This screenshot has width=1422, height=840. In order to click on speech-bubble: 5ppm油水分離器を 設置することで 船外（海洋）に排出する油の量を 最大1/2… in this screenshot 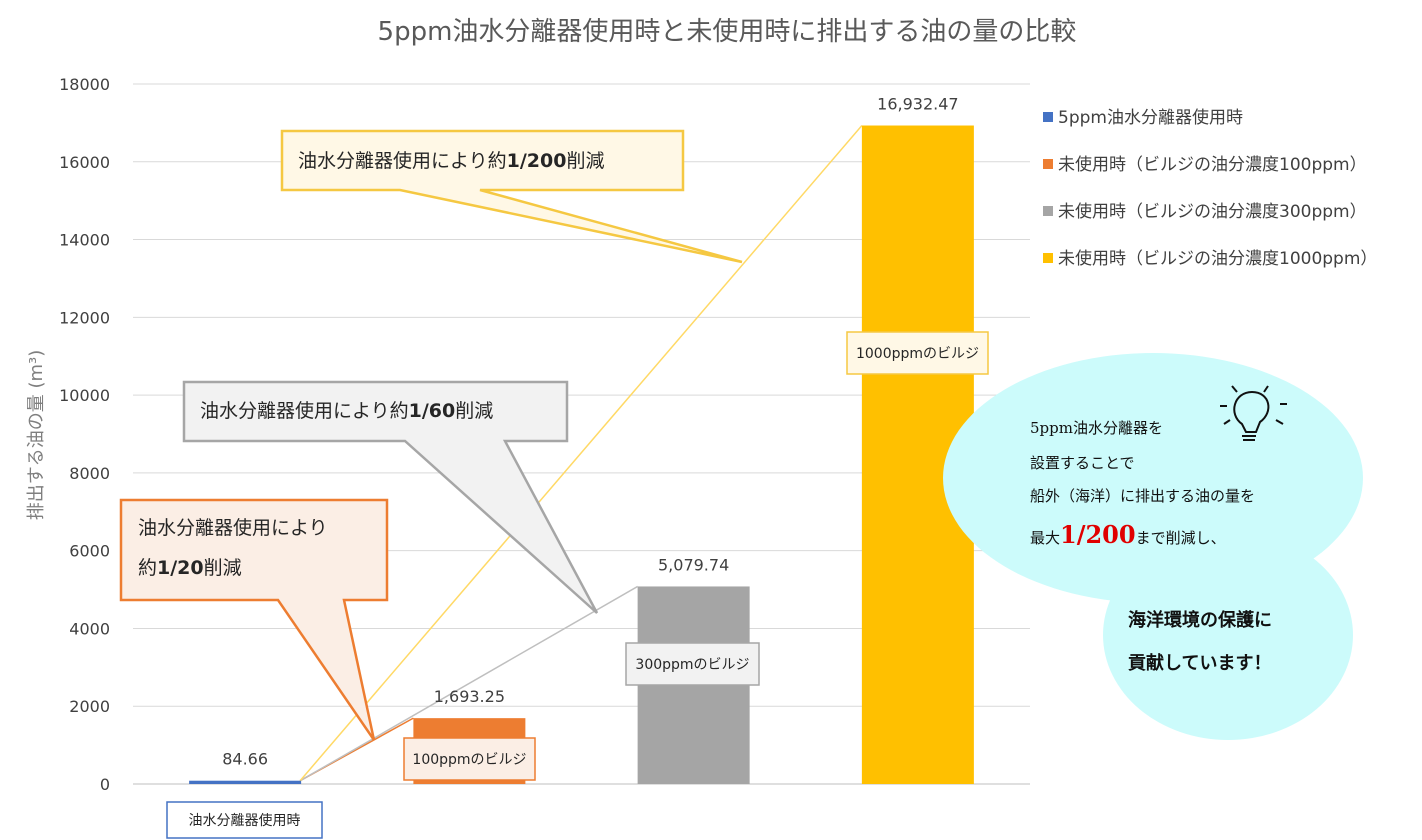, I will do `click(1153, 546)`.